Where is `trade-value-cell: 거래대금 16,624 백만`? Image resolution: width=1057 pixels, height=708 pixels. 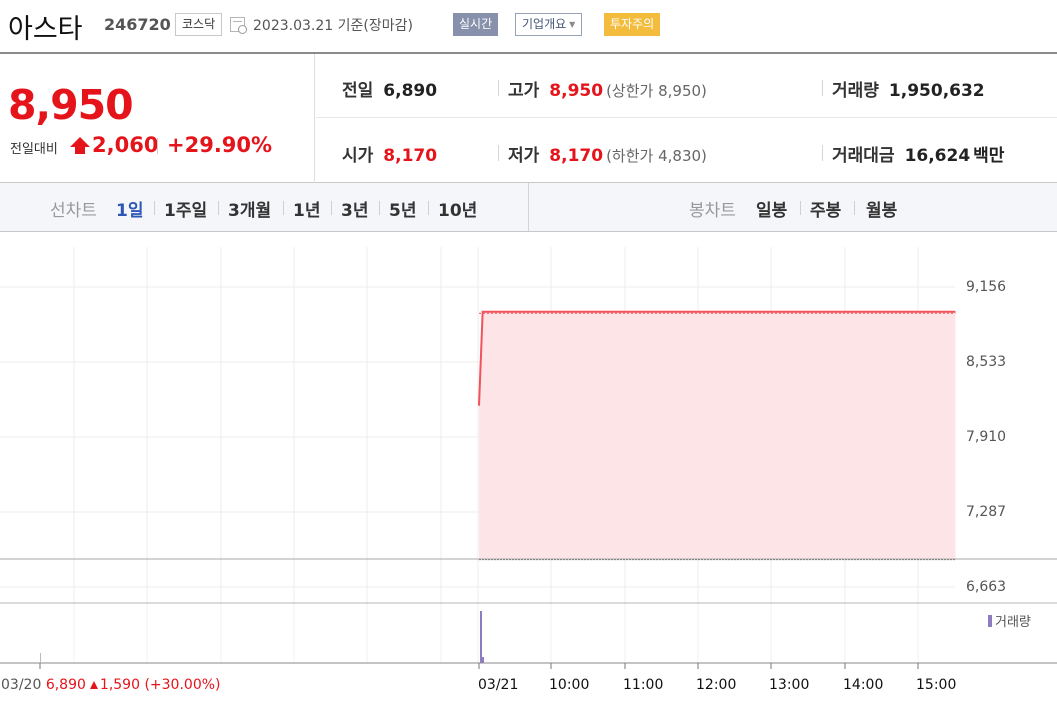 trade-value-cell: 거래대금 16,624 백만 is located at coordinates (918, 153).